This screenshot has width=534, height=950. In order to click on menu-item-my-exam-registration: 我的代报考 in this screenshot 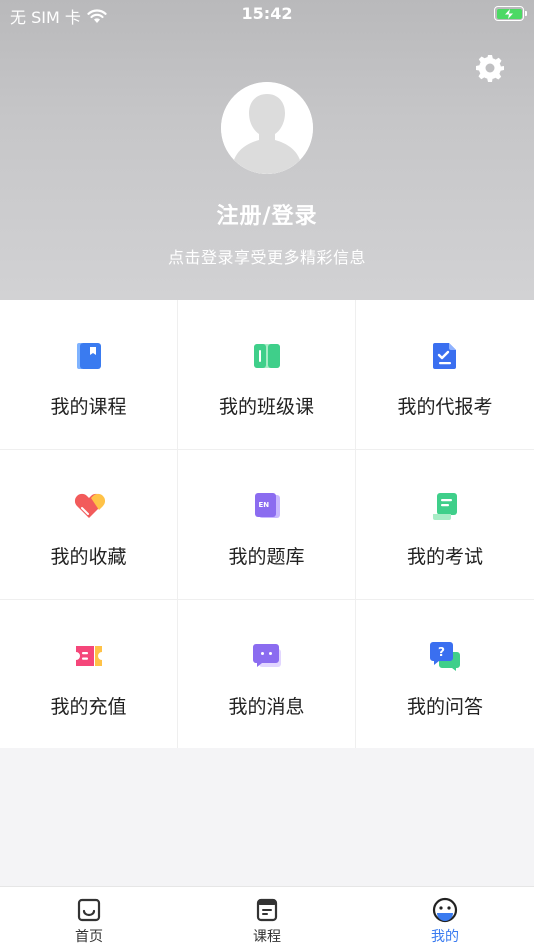, I will do `click(445, 375)`.